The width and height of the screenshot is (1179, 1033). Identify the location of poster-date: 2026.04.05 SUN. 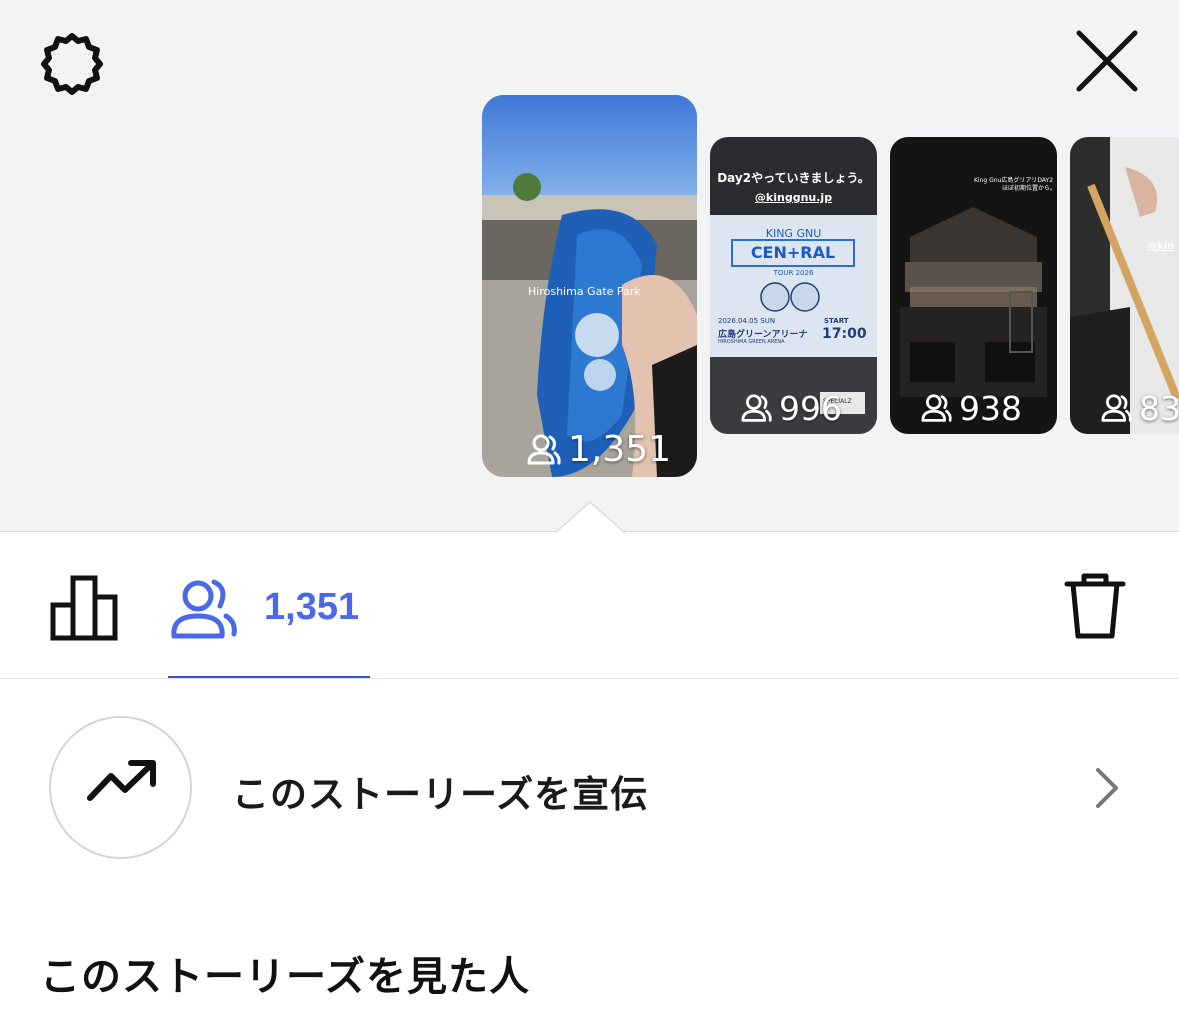
(747, 321).